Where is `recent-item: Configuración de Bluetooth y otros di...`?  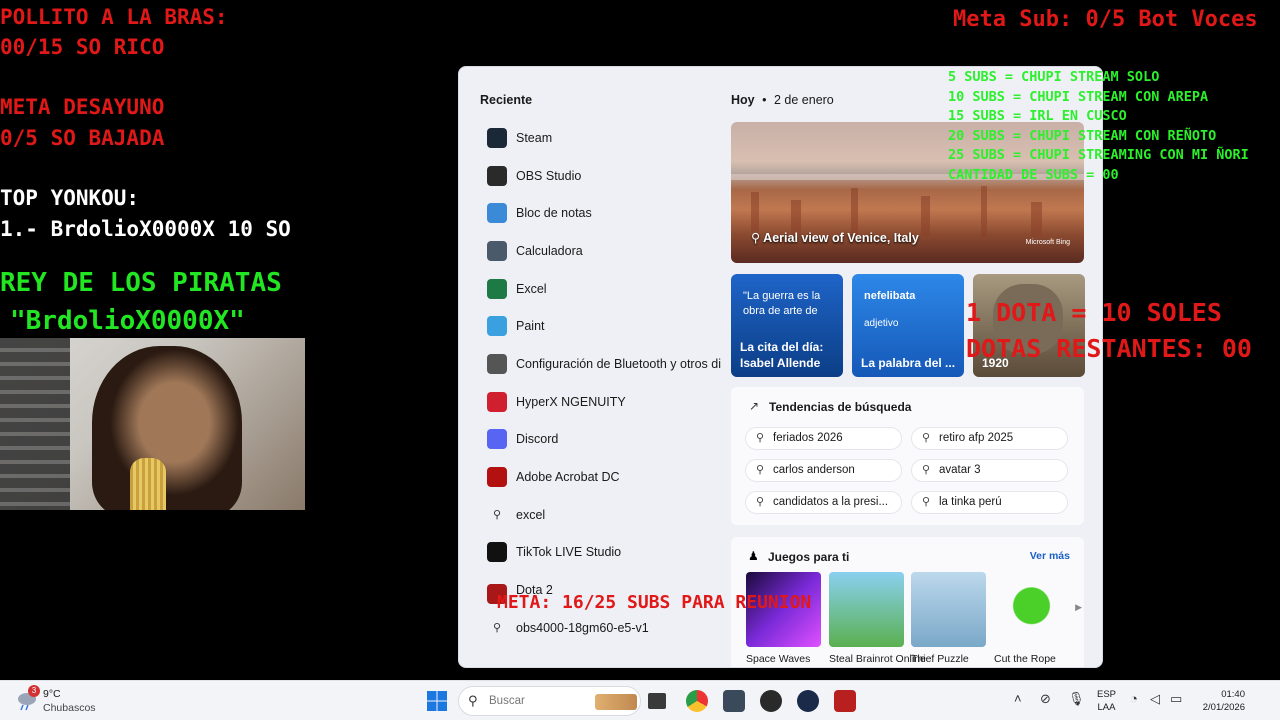
recent-item: Configuración de Bluetooth y otros di... is located at coordinates (601, 364).